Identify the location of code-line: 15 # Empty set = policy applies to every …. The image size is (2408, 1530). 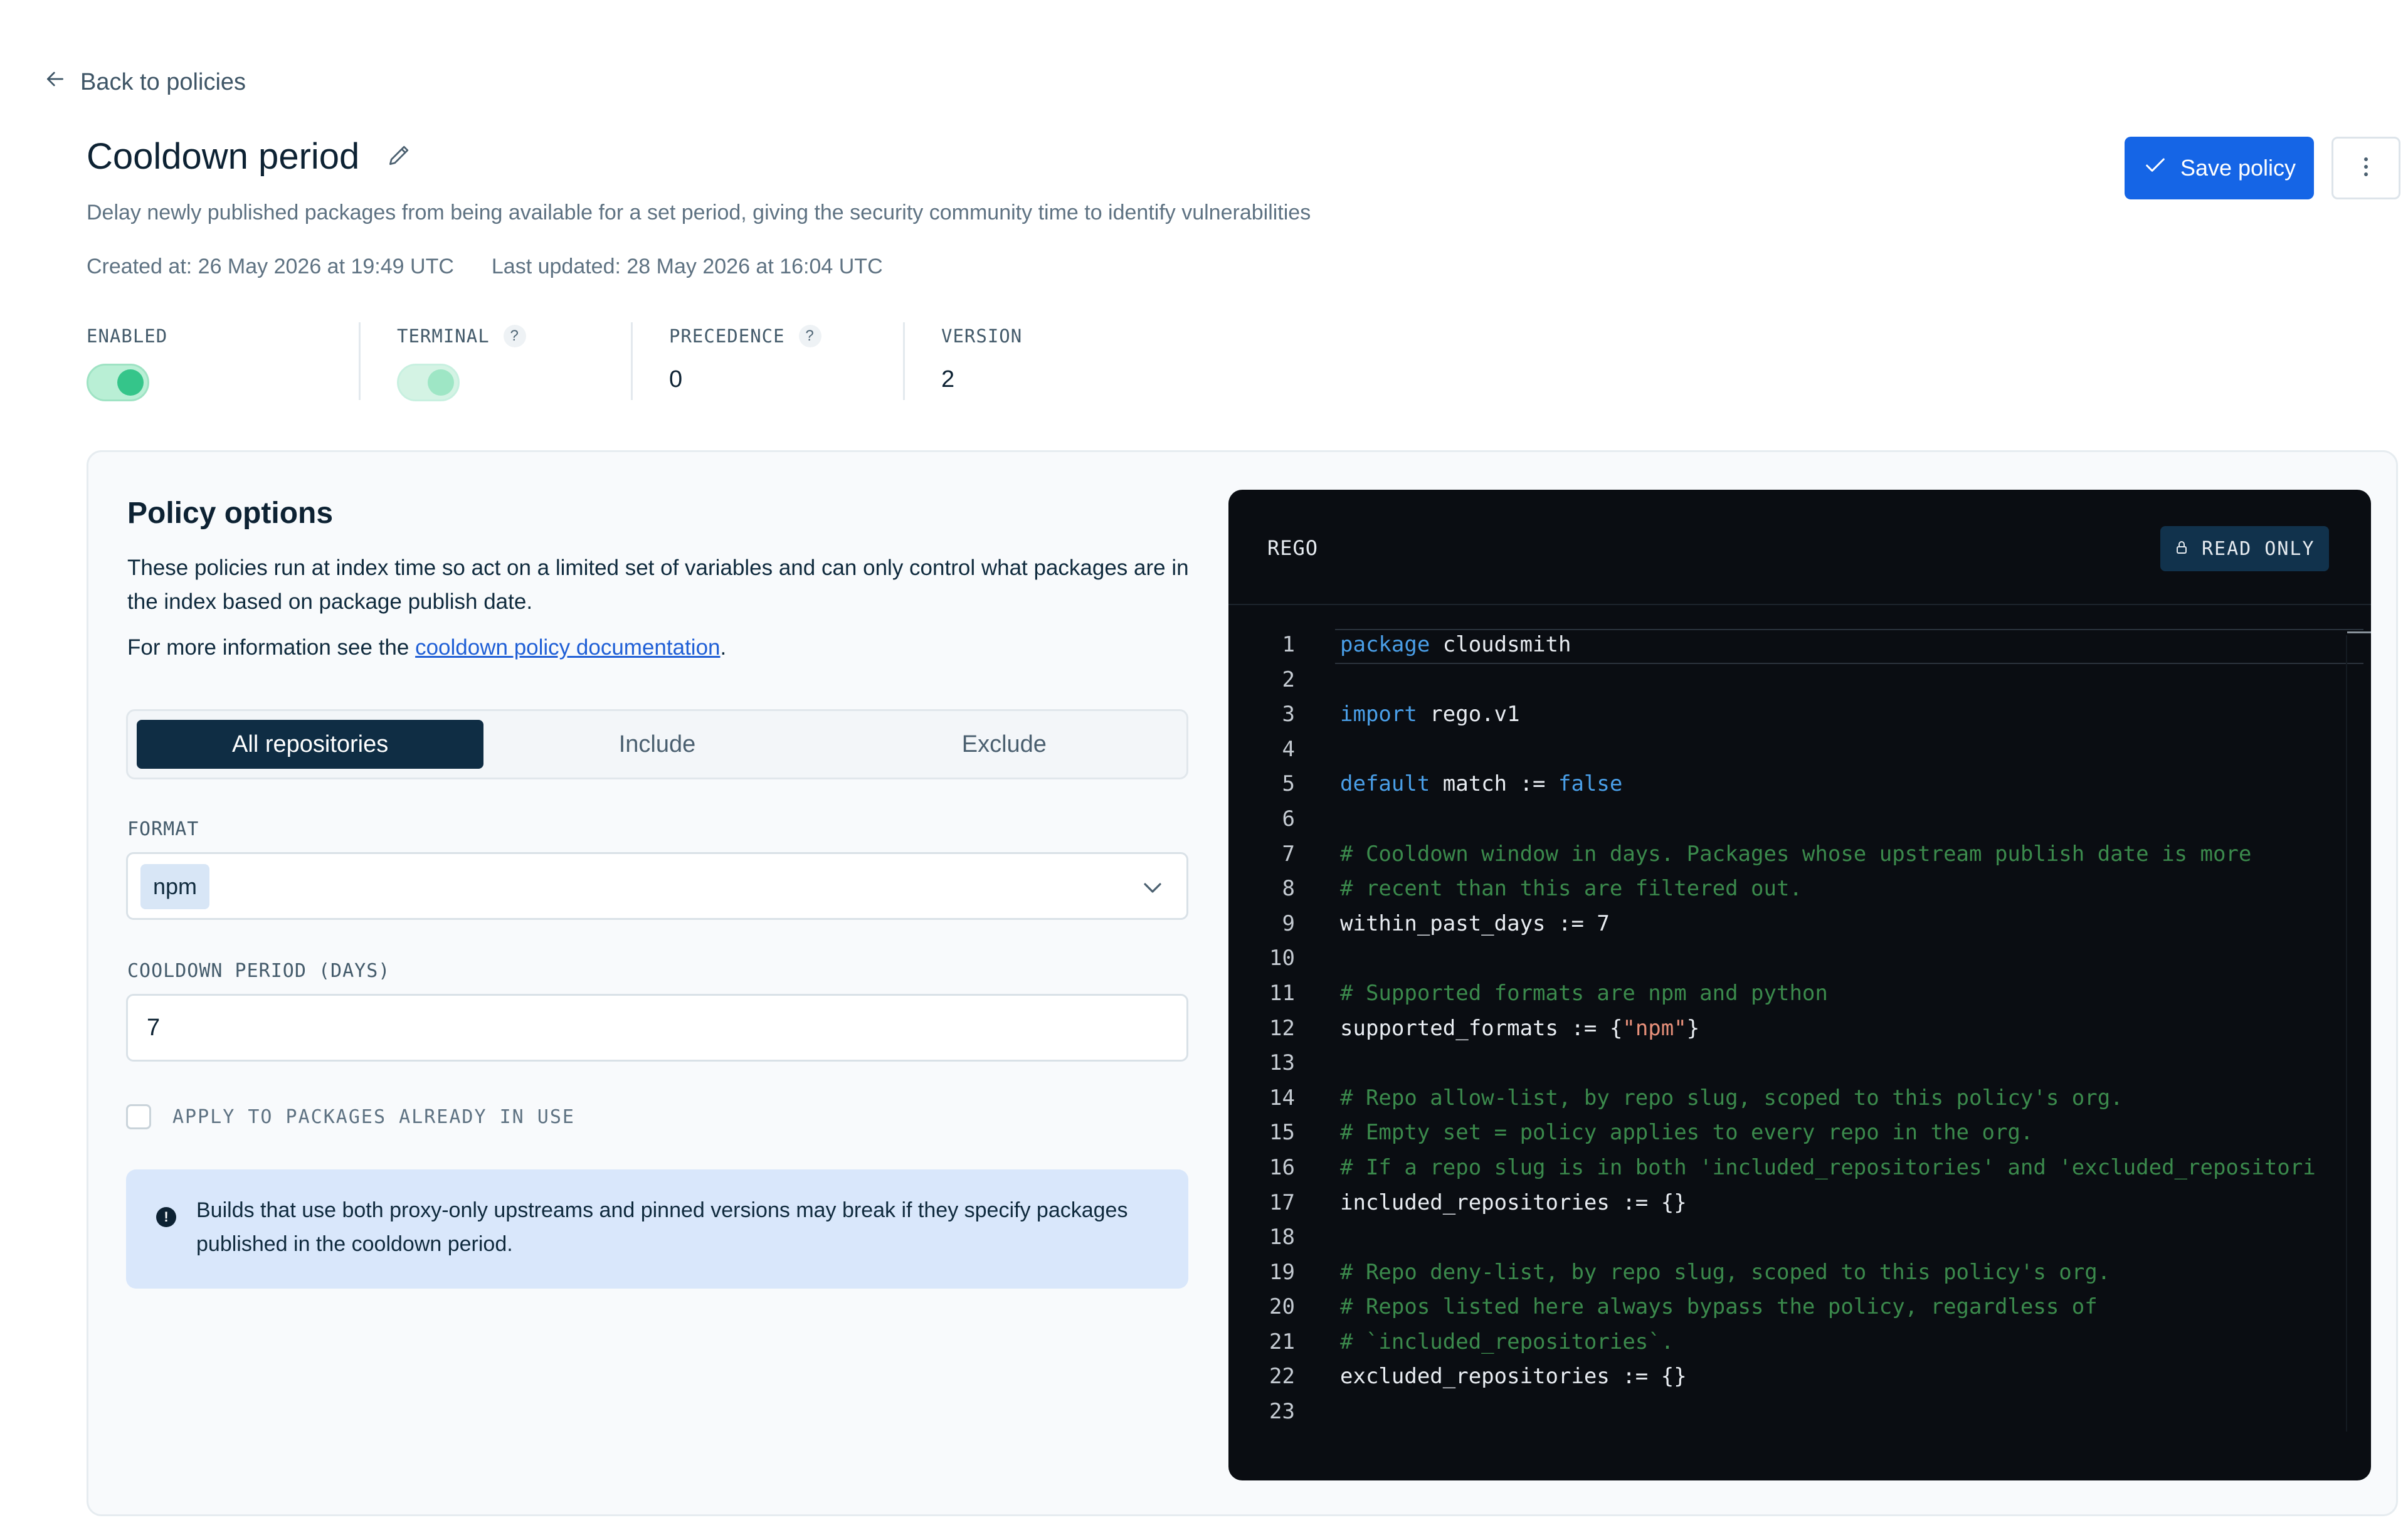
(1799, 1133).